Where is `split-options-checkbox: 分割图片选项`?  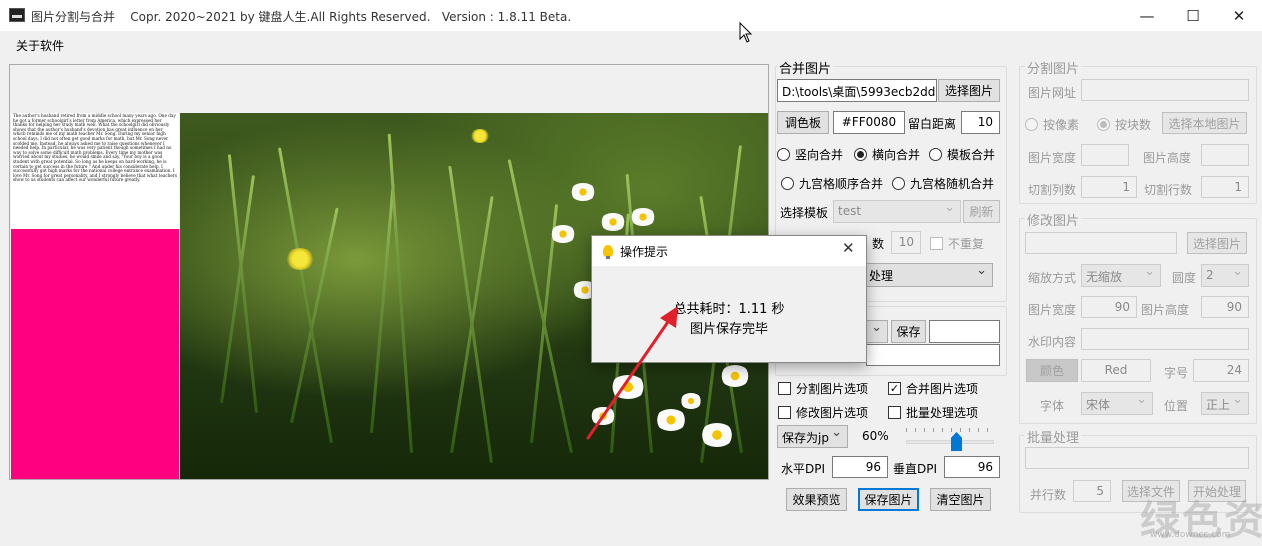
split-options-checkbox: 分割图片选项 is located at coordinates (823, 388).